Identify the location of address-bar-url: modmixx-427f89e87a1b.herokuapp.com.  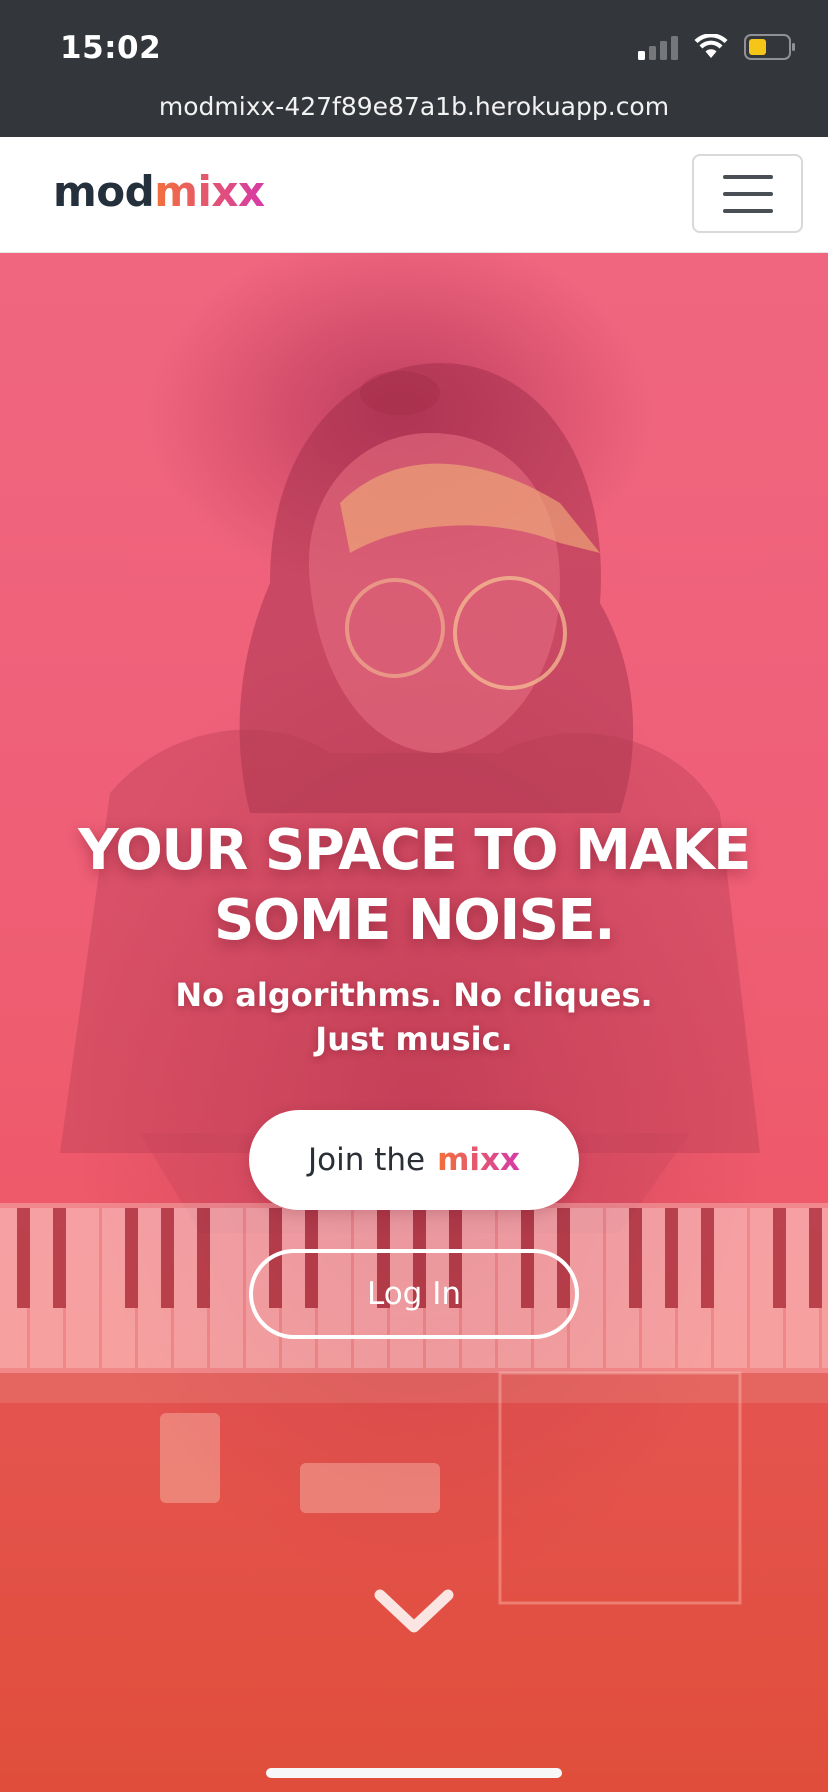
(414, 106).